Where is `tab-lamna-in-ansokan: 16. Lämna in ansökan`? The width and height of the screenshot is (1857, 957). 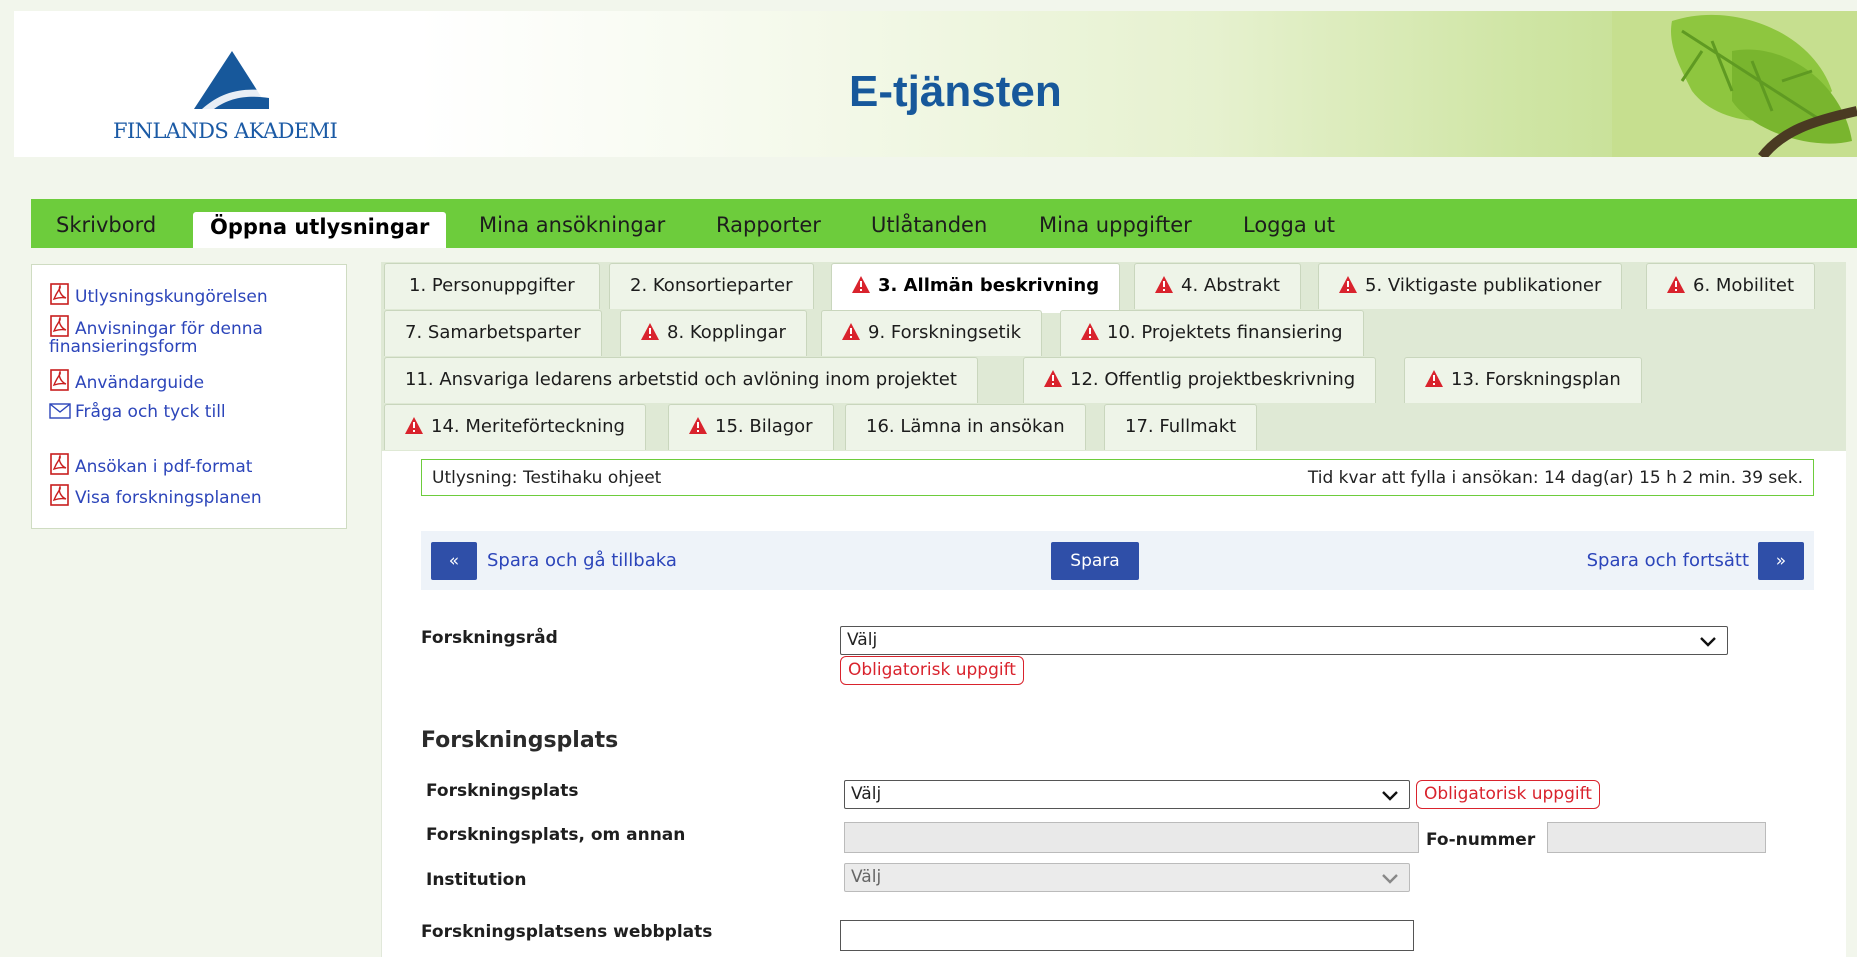 tab-lamna-in-ansokan: 16. Lämna in ansökan is located at coordinates (965, 427).